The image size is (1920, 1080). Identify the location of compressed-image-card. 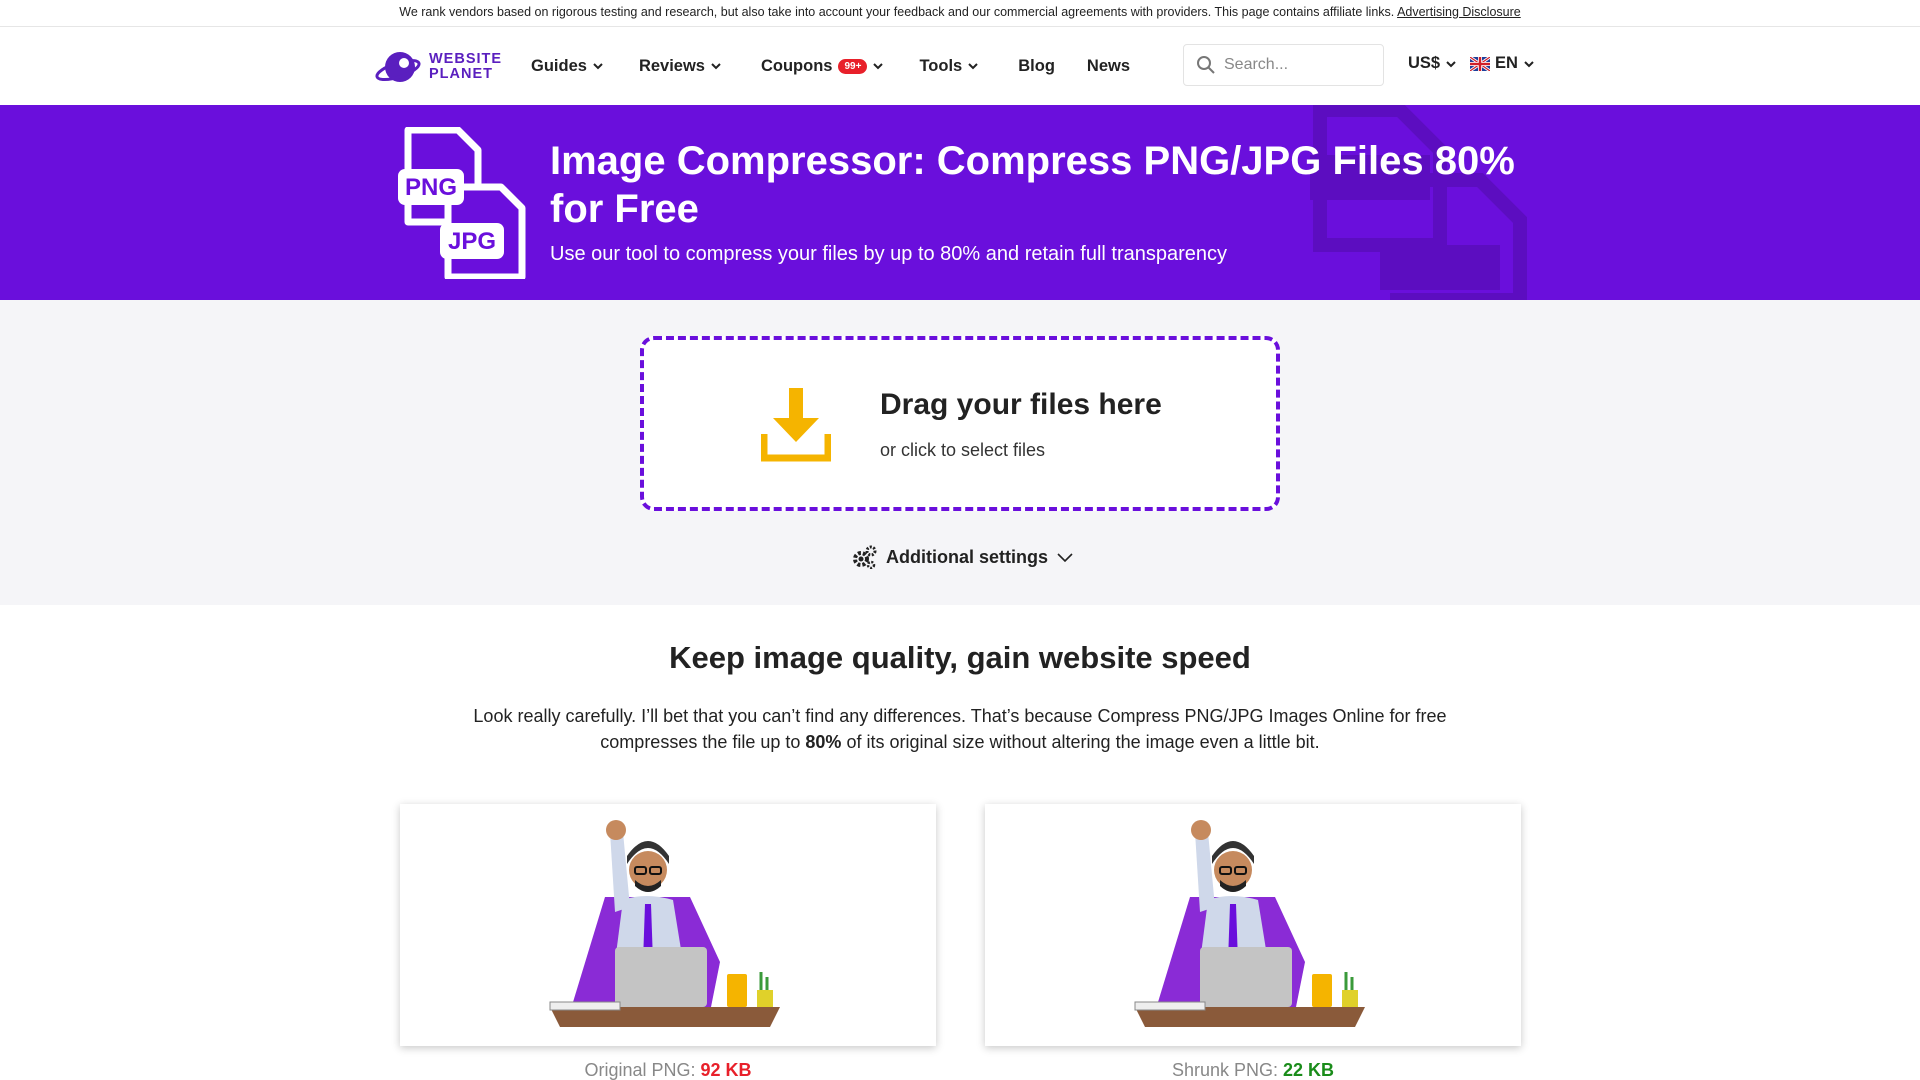
(1253, 925).